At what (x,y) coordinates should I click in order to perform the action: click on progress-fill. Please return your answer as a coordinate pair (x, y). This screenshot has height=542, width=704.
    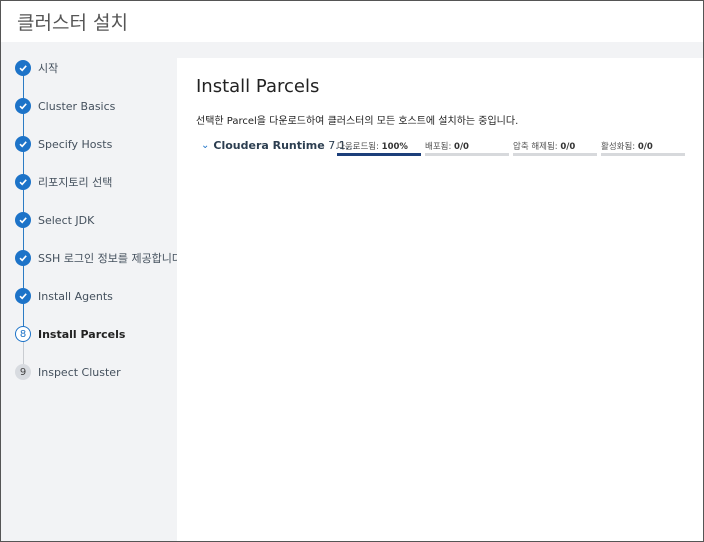
    Looking at the image, I should click on (379, 154).